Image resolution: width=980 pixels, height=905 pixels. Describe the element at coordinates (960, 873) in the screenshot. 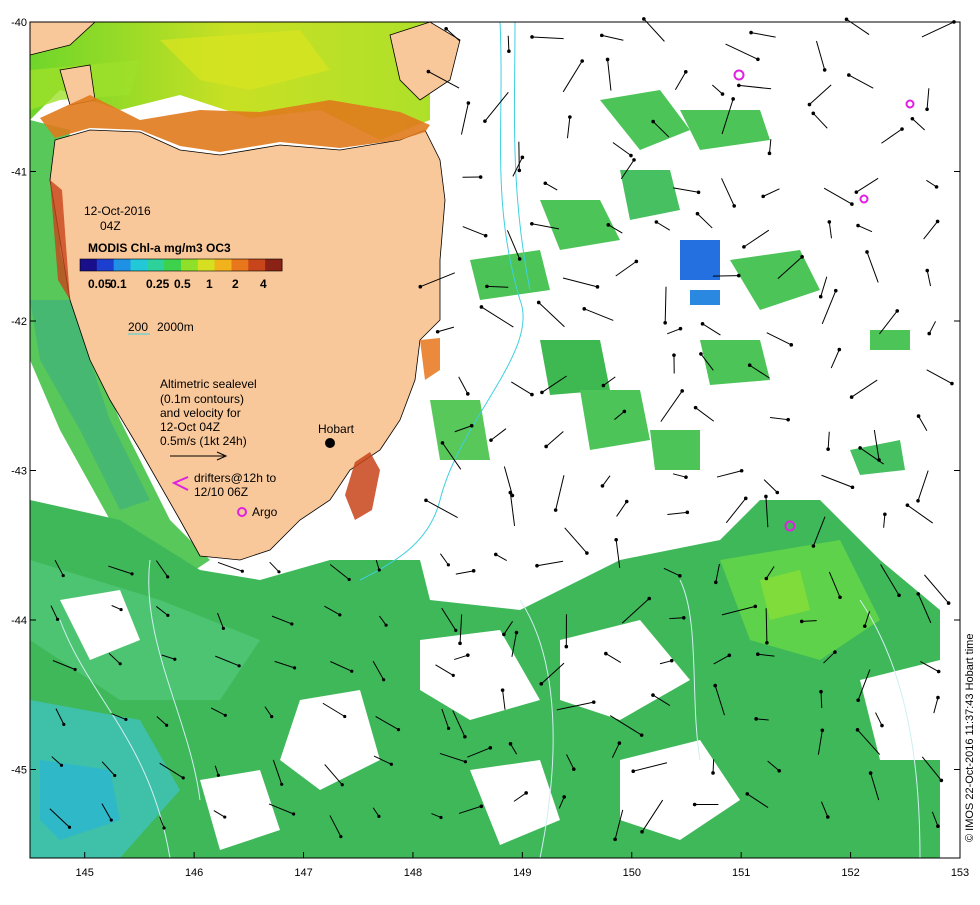

I see `x-tick-label: 153` at that location.